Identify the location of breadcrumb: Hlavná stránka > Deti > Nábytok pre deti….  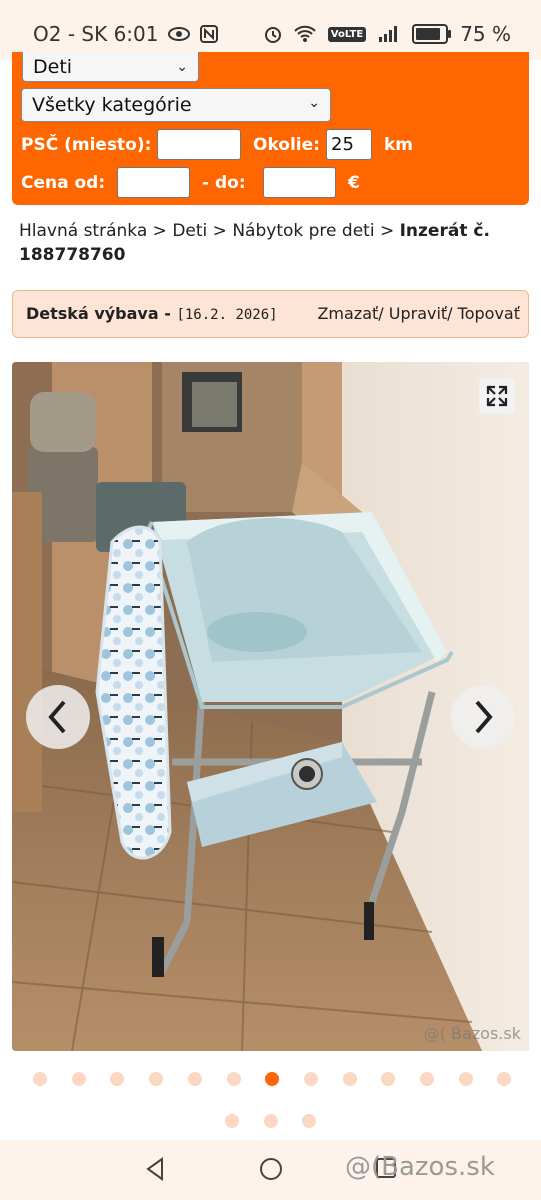
(269, 243).